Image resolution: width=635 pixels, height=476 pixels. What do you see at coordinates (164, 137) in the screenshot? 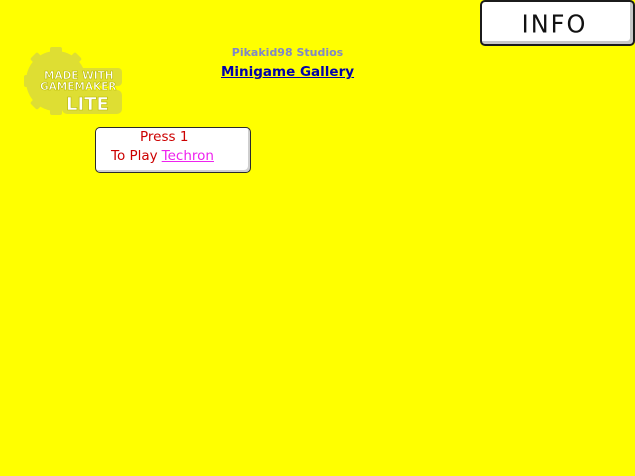
I see `press-key-prompt: Press 1` at bounding box center [164, 137].